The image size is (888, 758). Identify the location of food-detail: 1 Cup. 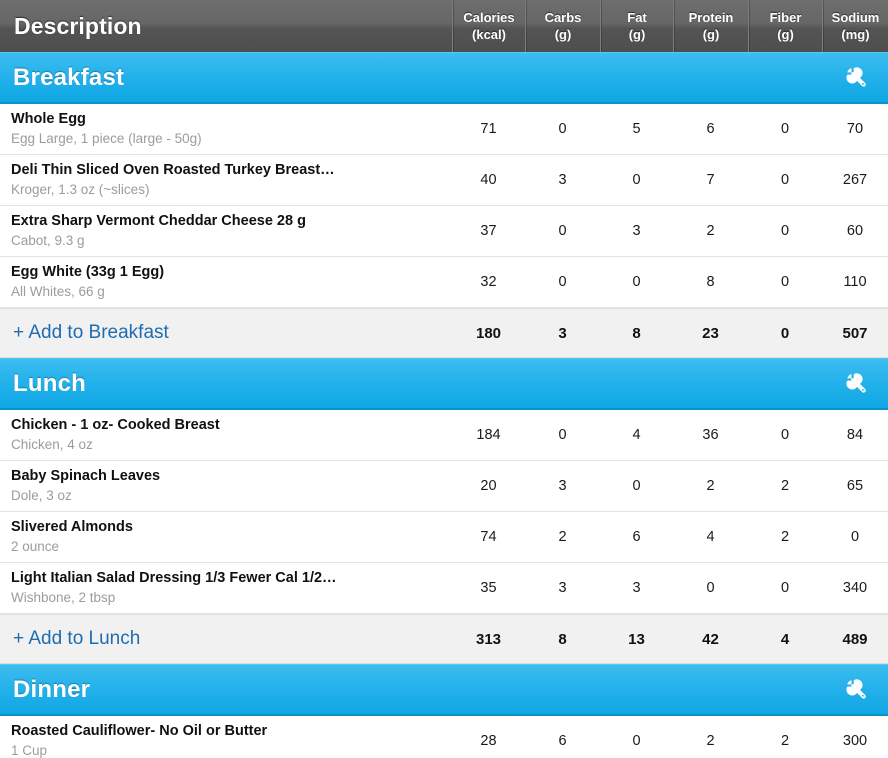
(29, 750).